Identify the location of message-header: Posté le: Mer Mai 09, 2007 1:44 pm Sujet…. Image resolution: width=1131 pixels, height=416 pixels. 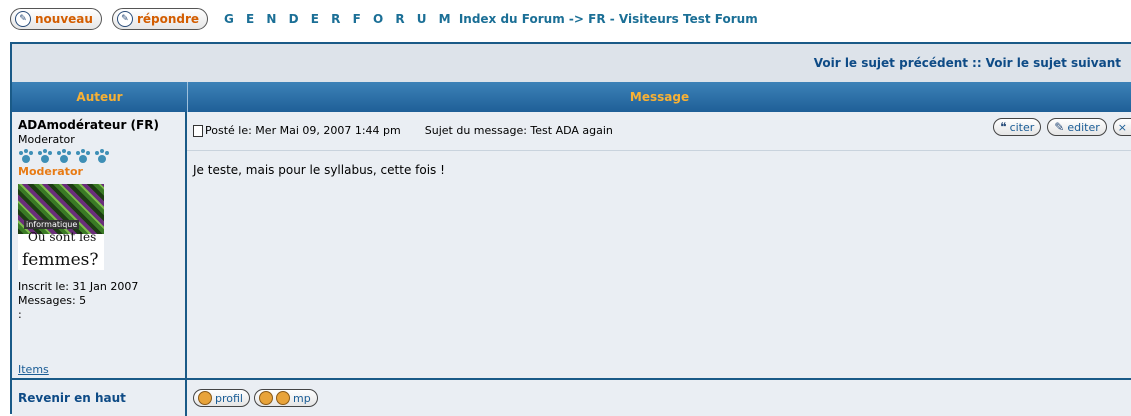
(659, 131).